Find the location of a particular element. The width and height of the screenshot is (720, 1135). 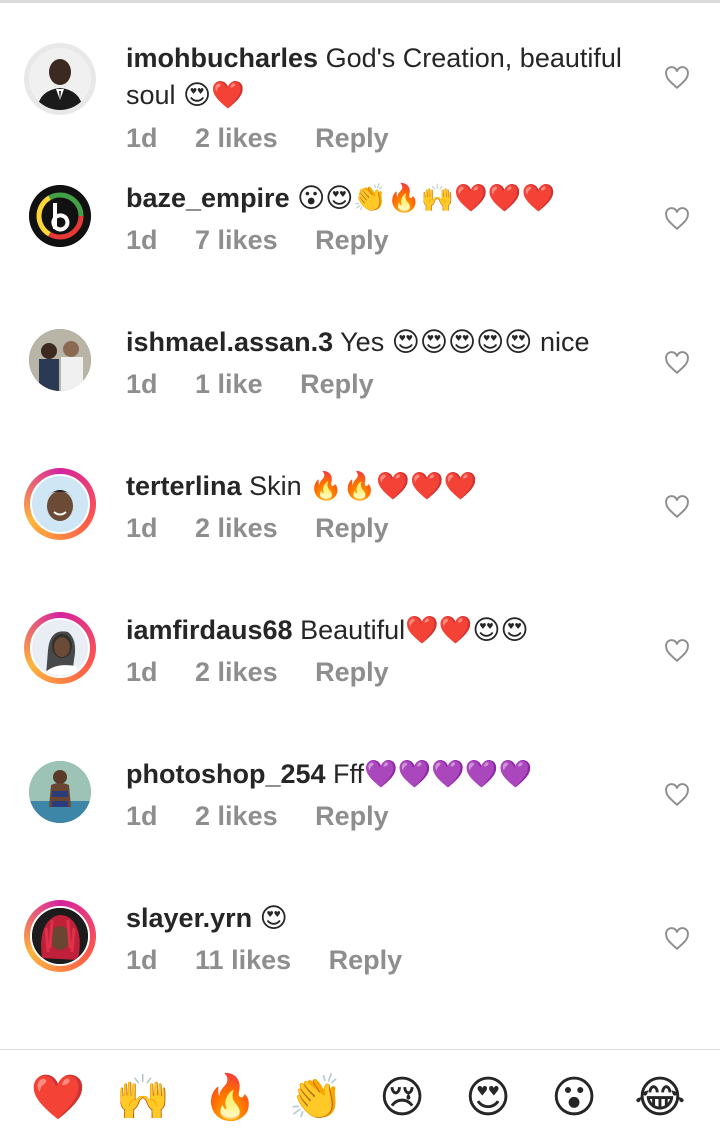

comment-body: photoshop_254 Fff💜💜💜💜💜 is located at coordinates (386, 774).